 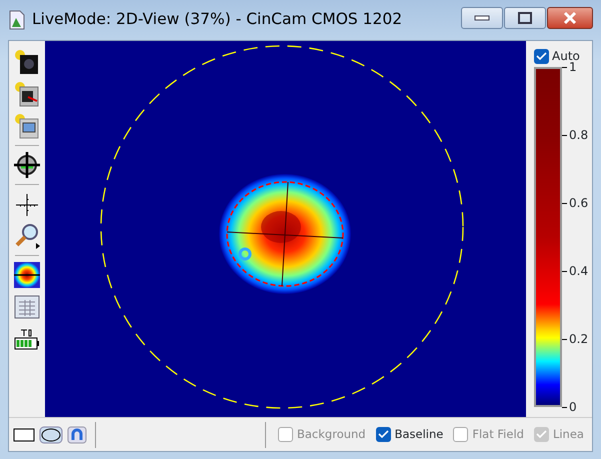 What do you see at coordinates (575, 203) in the screenshot?
I see `scale-tick-label: 0.6` at bounding box center [575, 203].